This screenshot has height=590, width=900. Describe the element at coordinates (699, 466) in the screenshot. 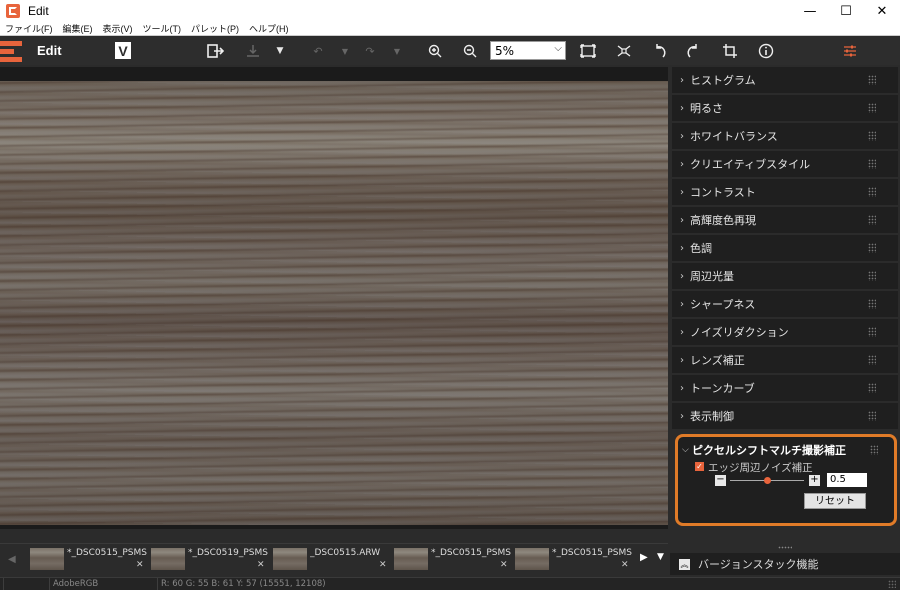

I see `edge-noise-checkbox: ✓` at that location.